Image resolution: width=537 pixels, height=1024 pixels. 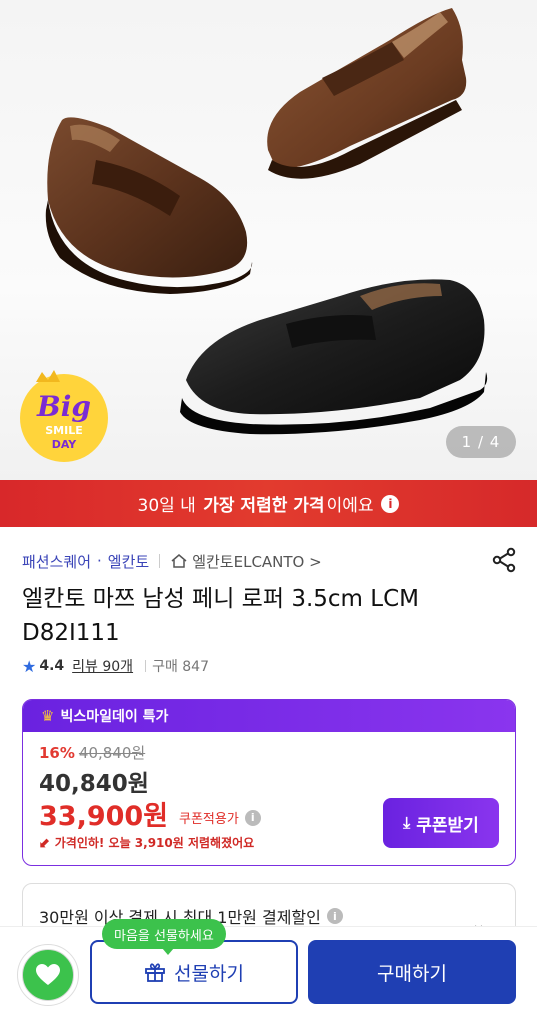 What do you see at coordinates (481, 442) in the screenshot?
I see `image-counter: 1 / 4` at bounding box center [481, 442].